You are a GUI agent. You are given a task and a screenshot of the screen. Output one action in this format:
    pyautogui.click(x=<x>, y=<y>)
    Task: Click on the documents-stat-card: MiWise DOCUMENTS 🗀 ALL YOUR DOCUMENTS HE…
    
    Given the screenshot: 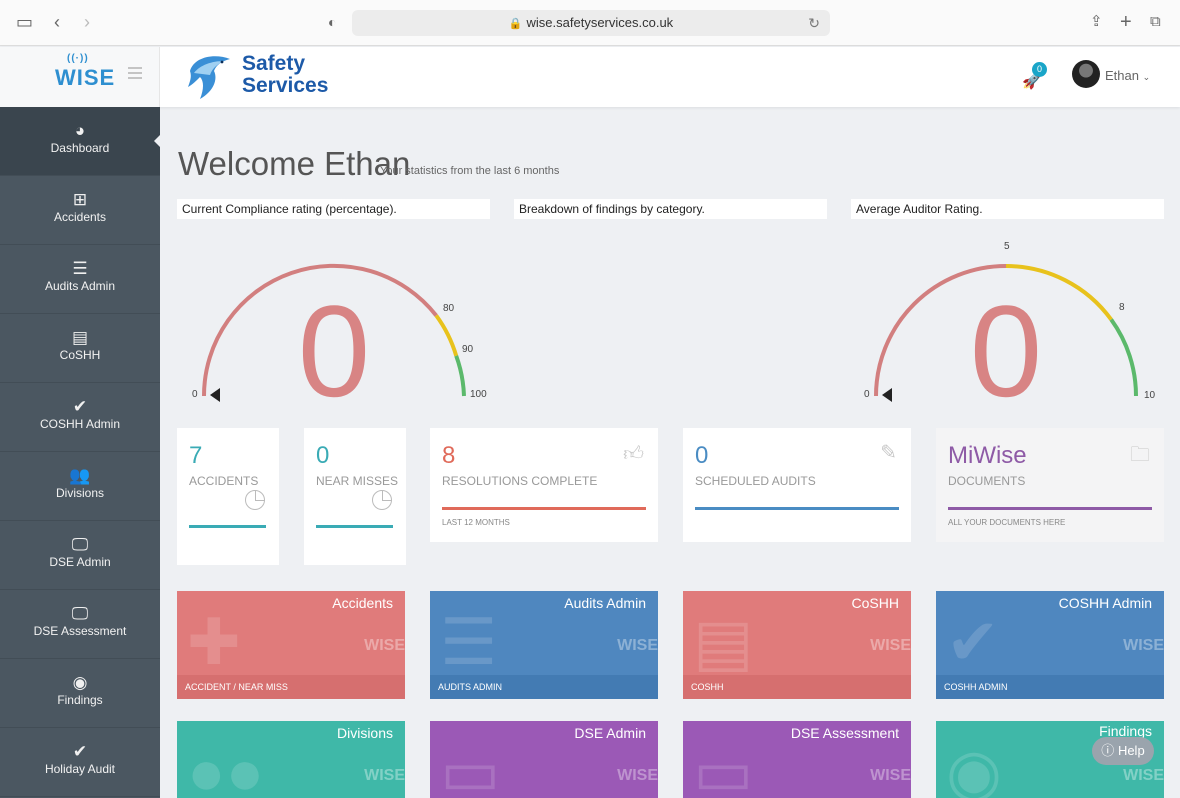 What is the action you would take?
    pyautogui.click(x=1050, y=485)
    